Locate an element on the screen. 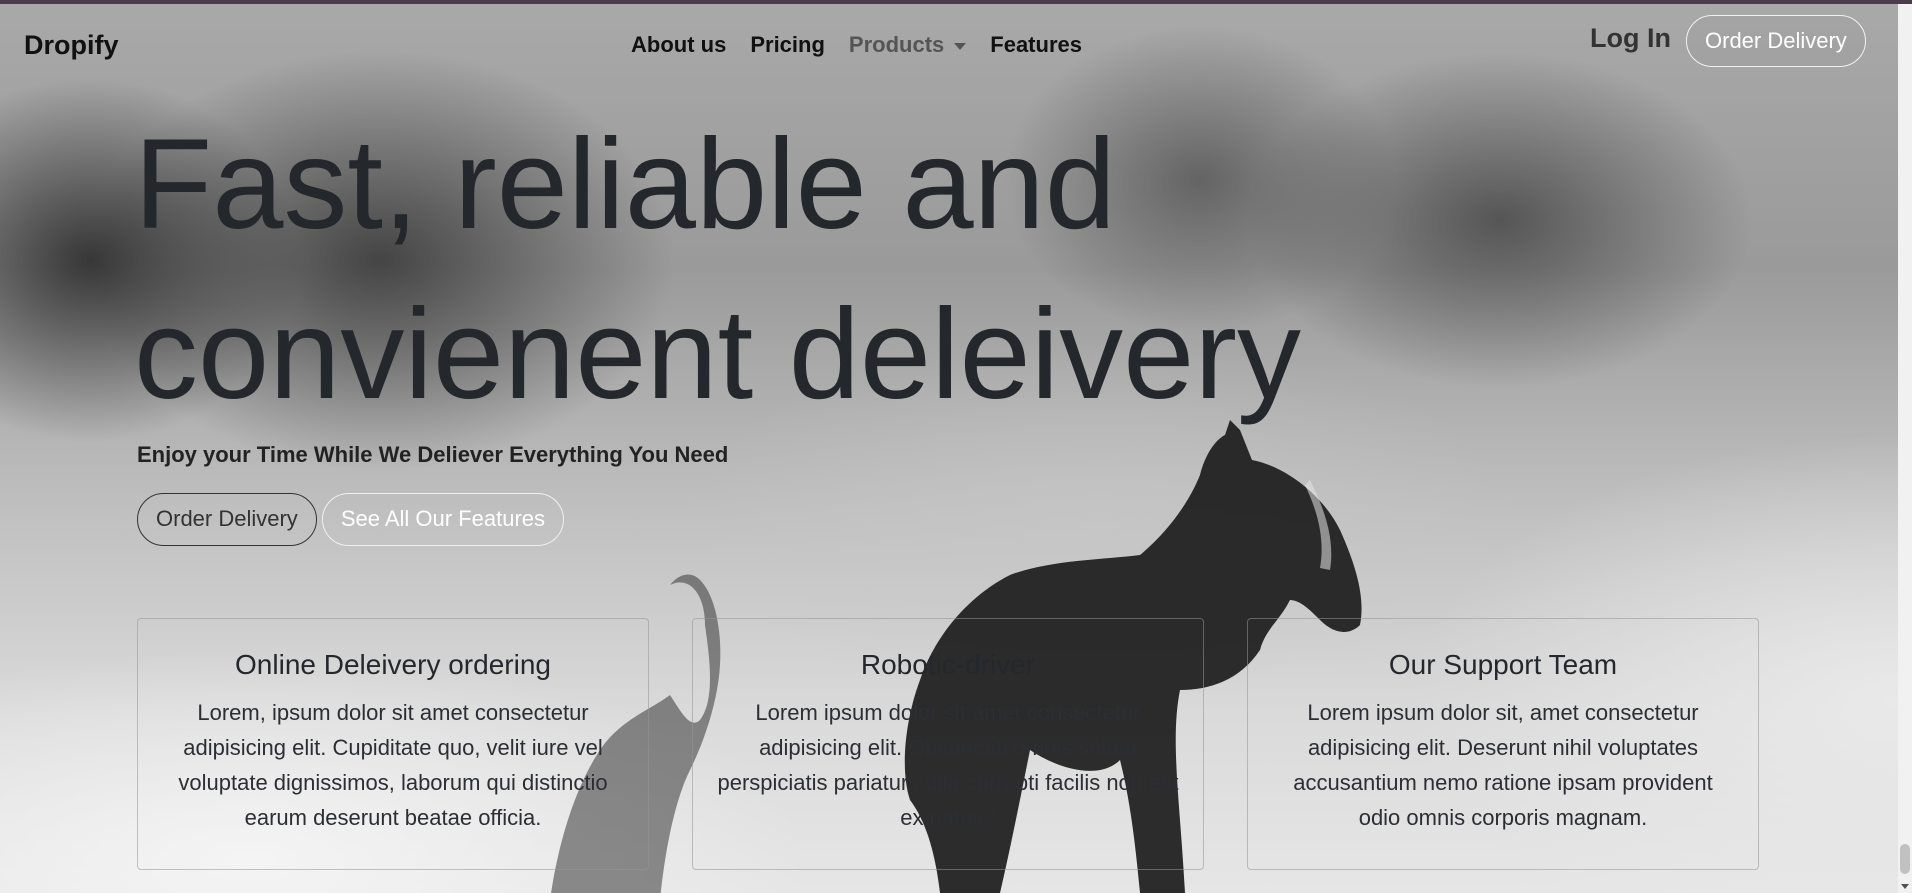 This screenshot has height=893, width=1912. login-link: Log In is located at coordinates (1630, 38).